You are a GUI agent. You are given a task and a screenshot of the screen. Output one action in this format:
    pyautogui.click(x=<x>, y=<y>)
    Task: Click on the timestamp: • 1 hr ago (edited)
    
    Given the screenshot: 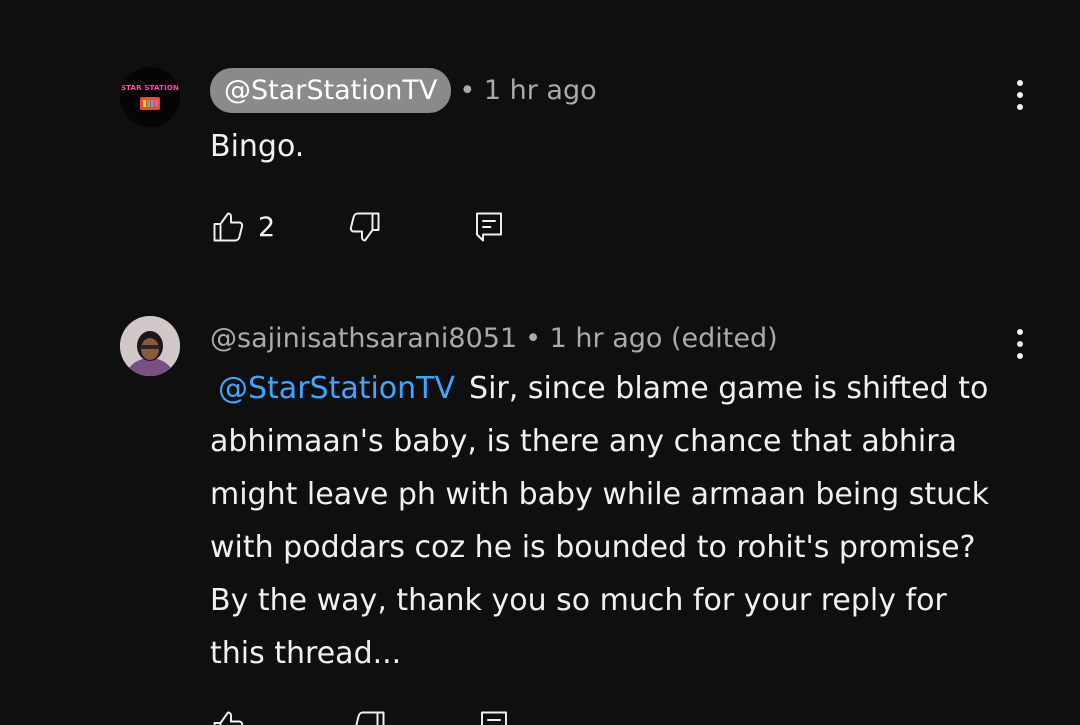 What is the action you would take?
    pyautogui.click(x=651, y=338)
    